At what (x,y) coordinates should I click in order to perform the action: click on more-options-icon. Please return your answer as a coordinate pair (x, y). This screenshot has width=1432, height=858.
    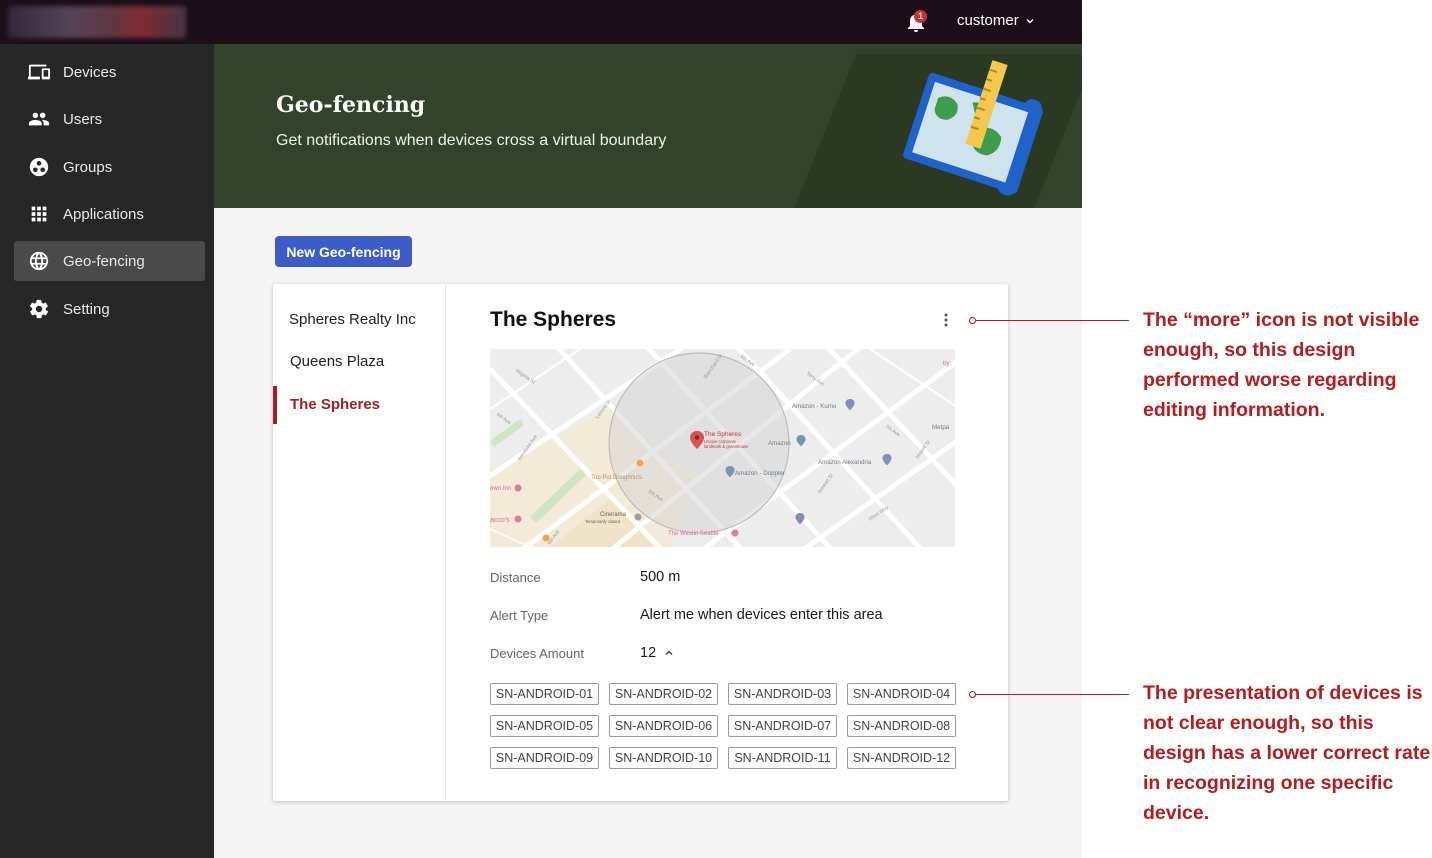
    Looking at the image, I should click on (946, 320).